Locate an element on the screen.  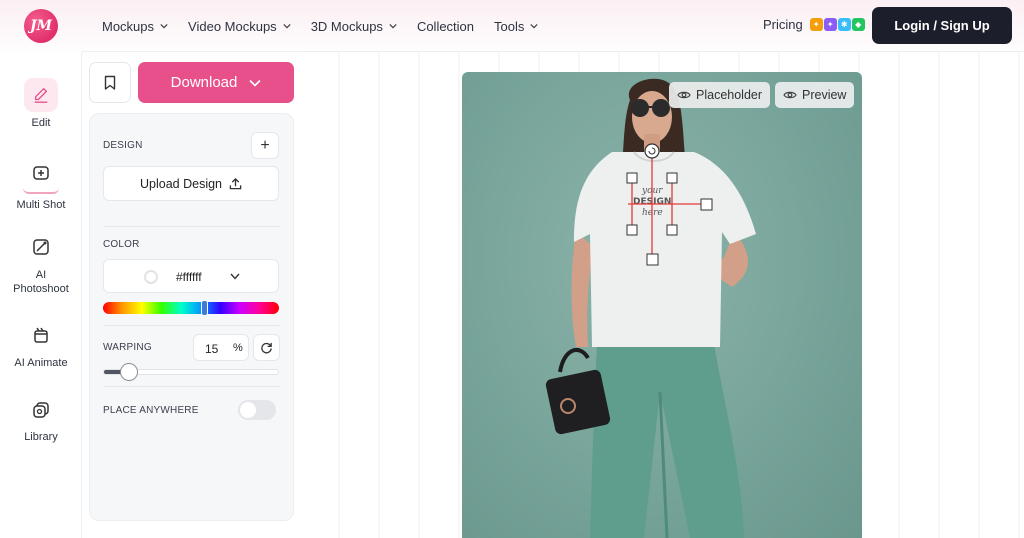
nav-label: Tools is located at coordinates (509, 26).